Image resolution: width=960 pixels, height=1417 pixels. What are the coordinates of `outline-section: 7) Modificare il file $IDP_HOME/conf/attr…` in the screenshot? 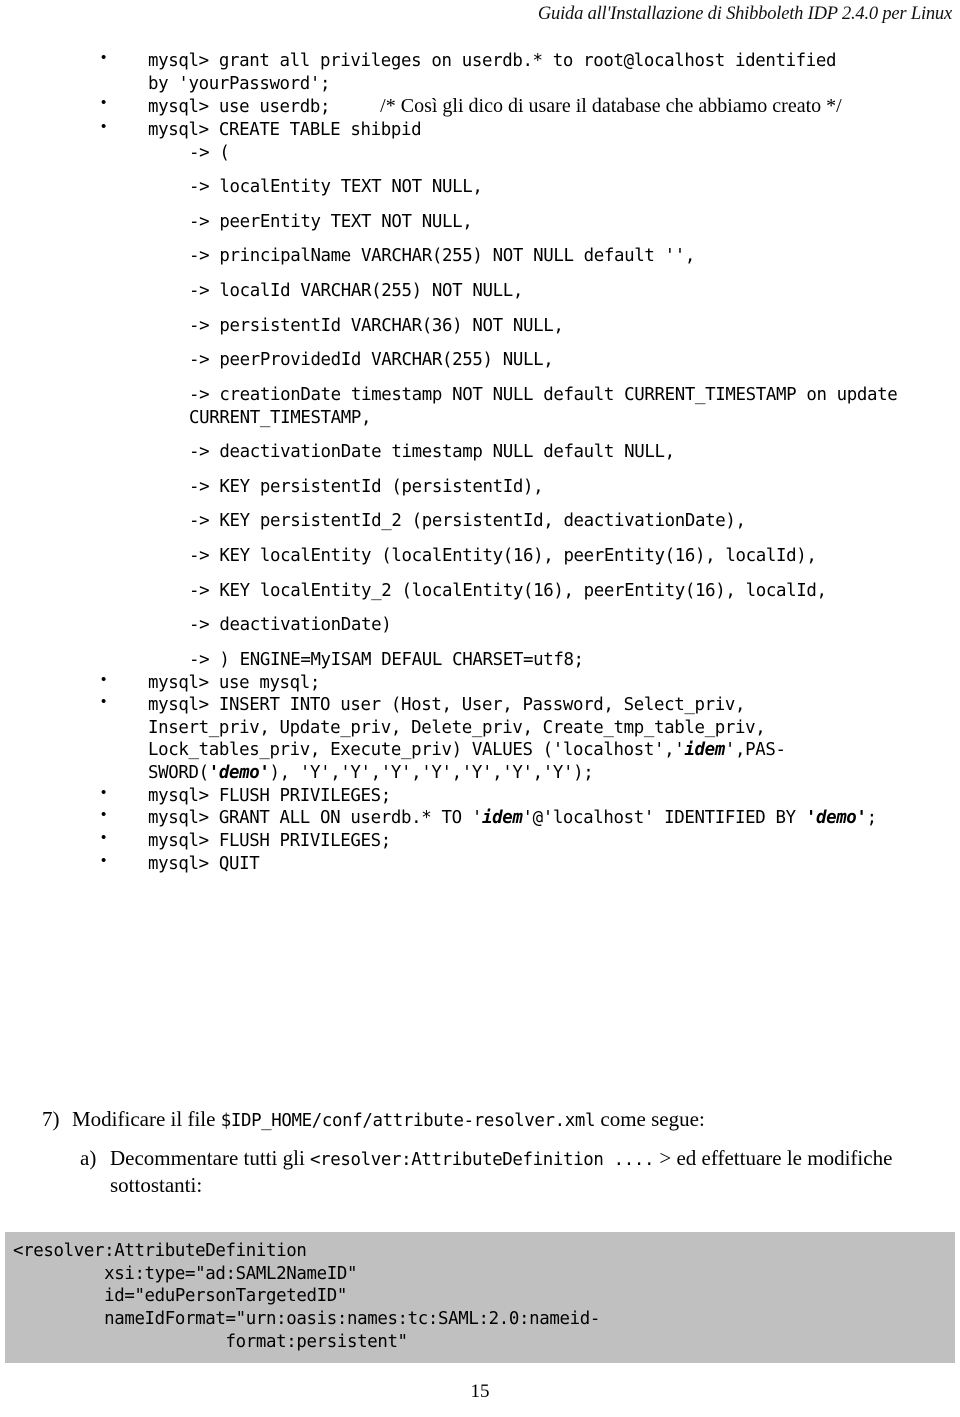 It's located at (480, 1152).